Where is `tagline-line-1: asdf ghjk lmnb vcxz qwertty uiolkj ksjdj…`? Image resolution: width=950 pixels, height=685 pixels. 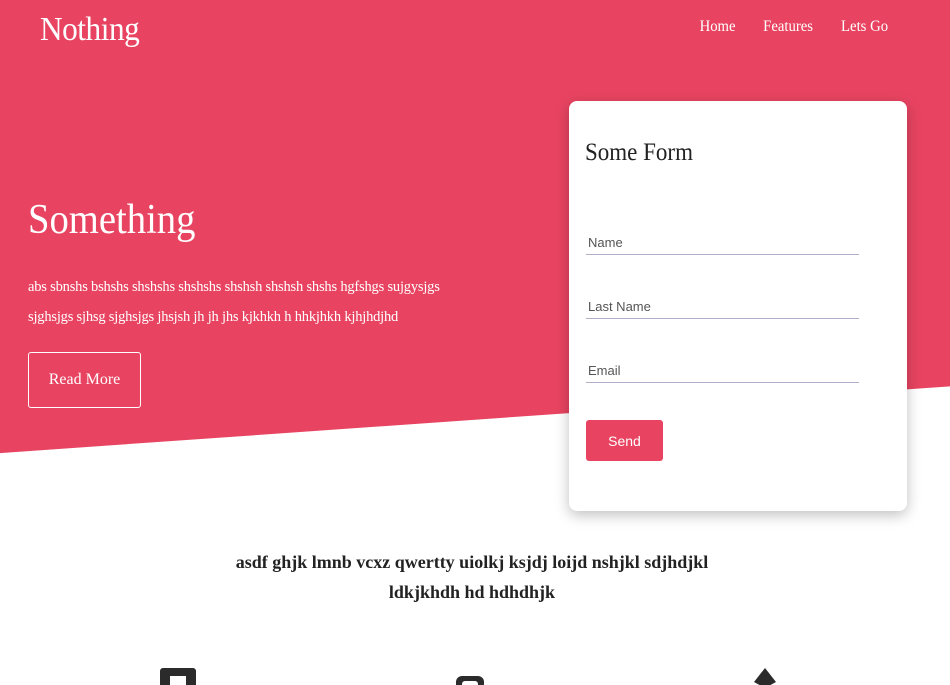 tagline-line-1: asdf ghjk lmnb vcxz qwertty uiolkj ksjdj… is located at coordinates (472, 562).